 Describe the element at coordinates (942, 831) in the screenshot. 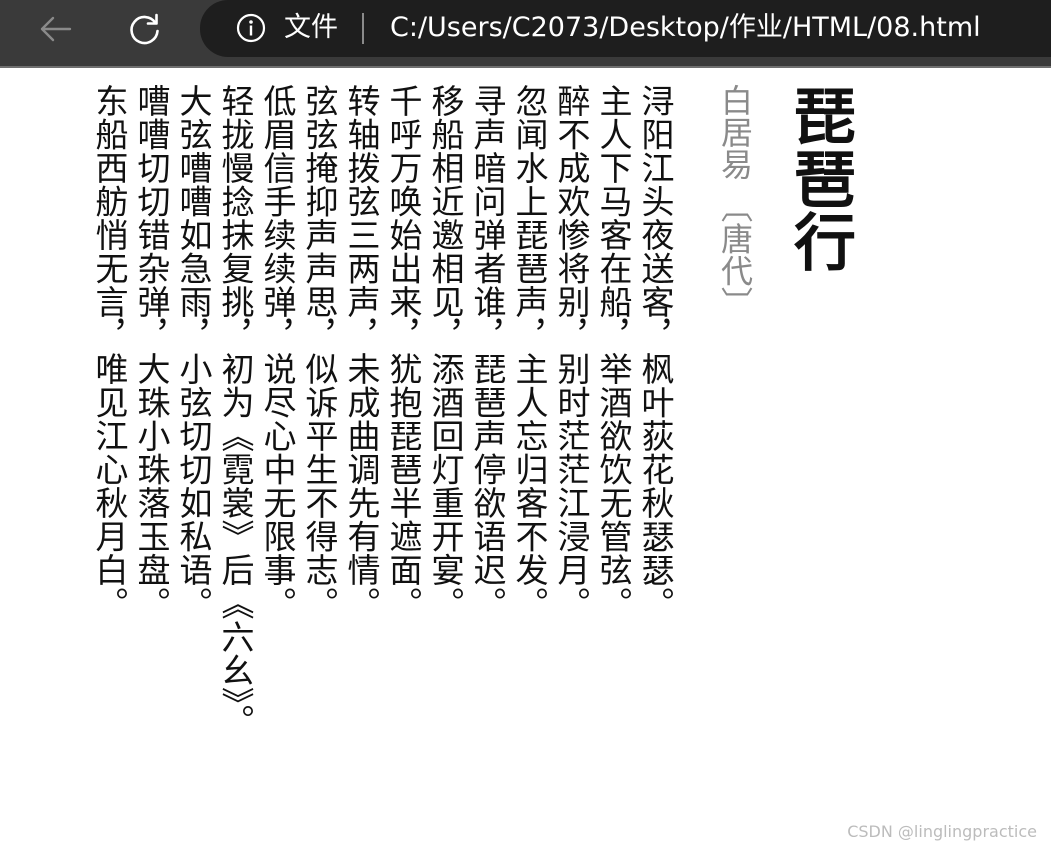

I see `watermark: CSDN @linglingpractice` at that location.